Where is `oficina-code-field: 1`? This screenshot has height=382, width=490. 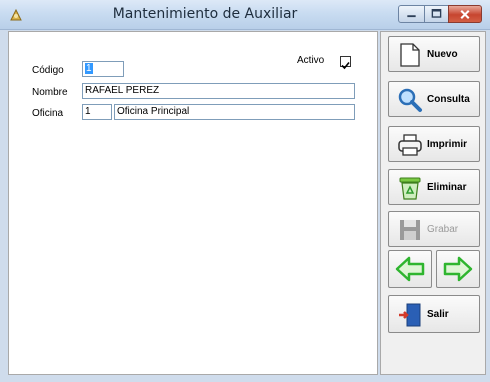 oficina-code-field: 1 is located at coordinates (97, 112).